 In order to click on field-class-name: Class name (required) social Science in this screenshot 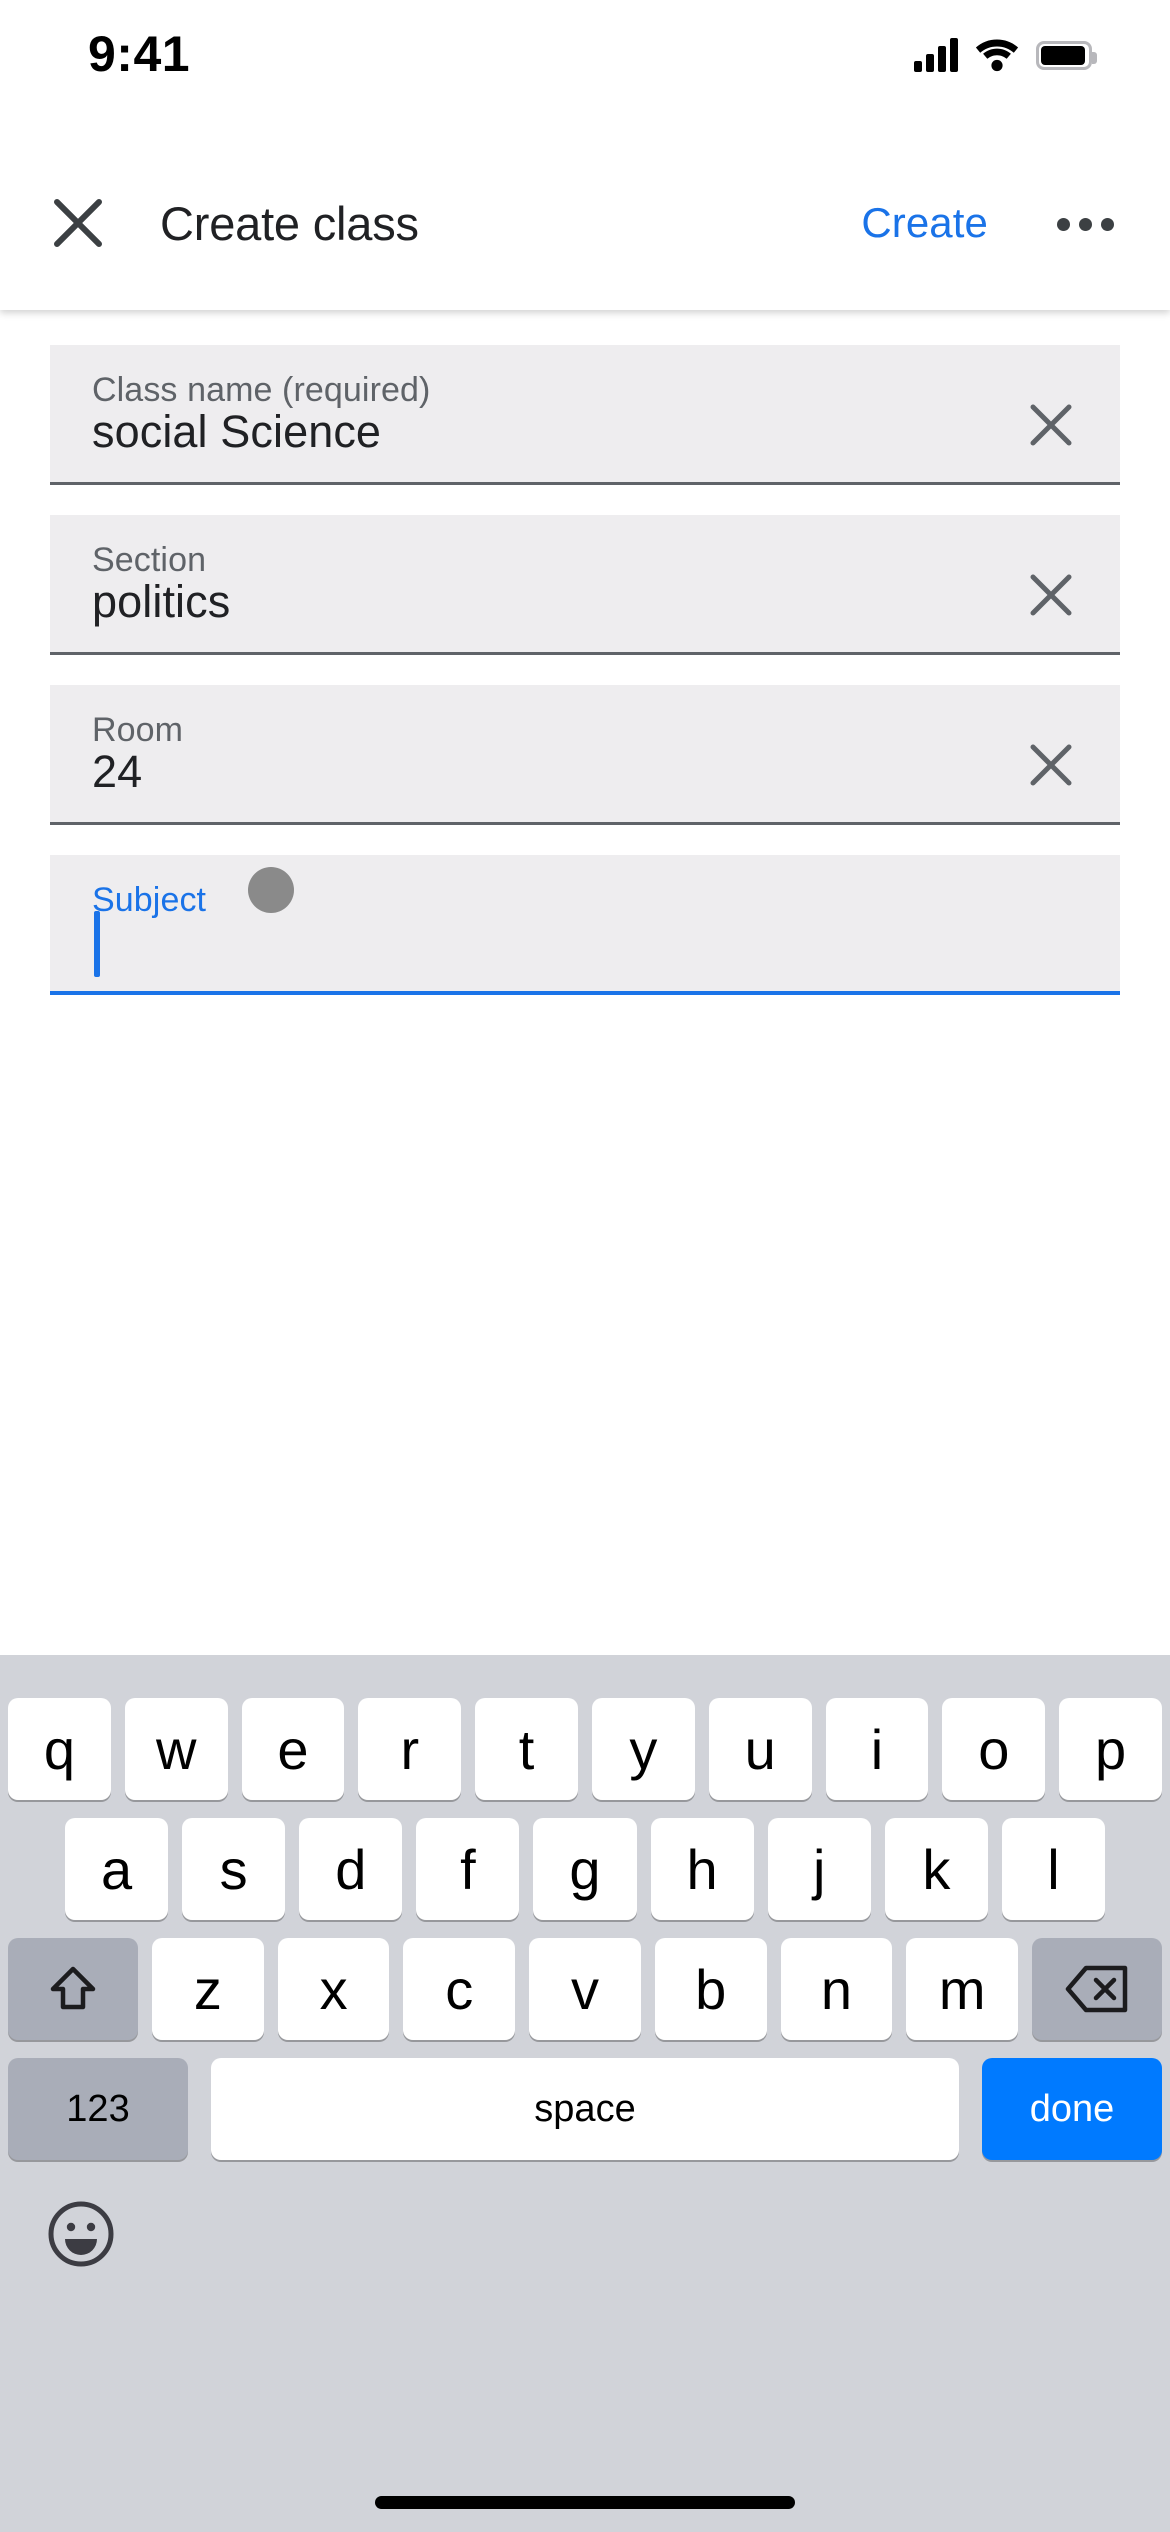, I will do `click(585, 415)`.